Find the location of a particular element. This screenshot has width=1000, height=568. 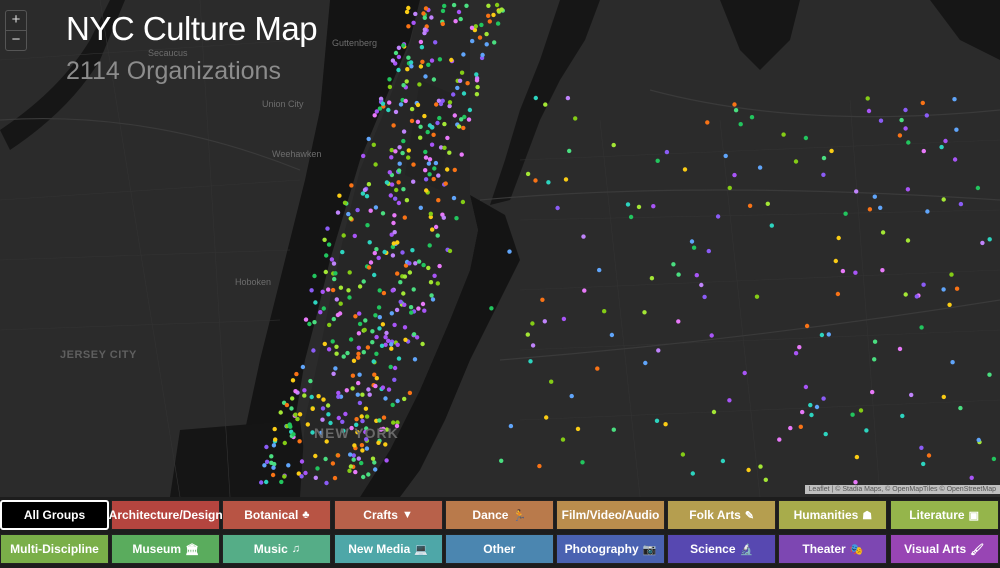

zoom-out-button: − is located at coordinates (16, 40).